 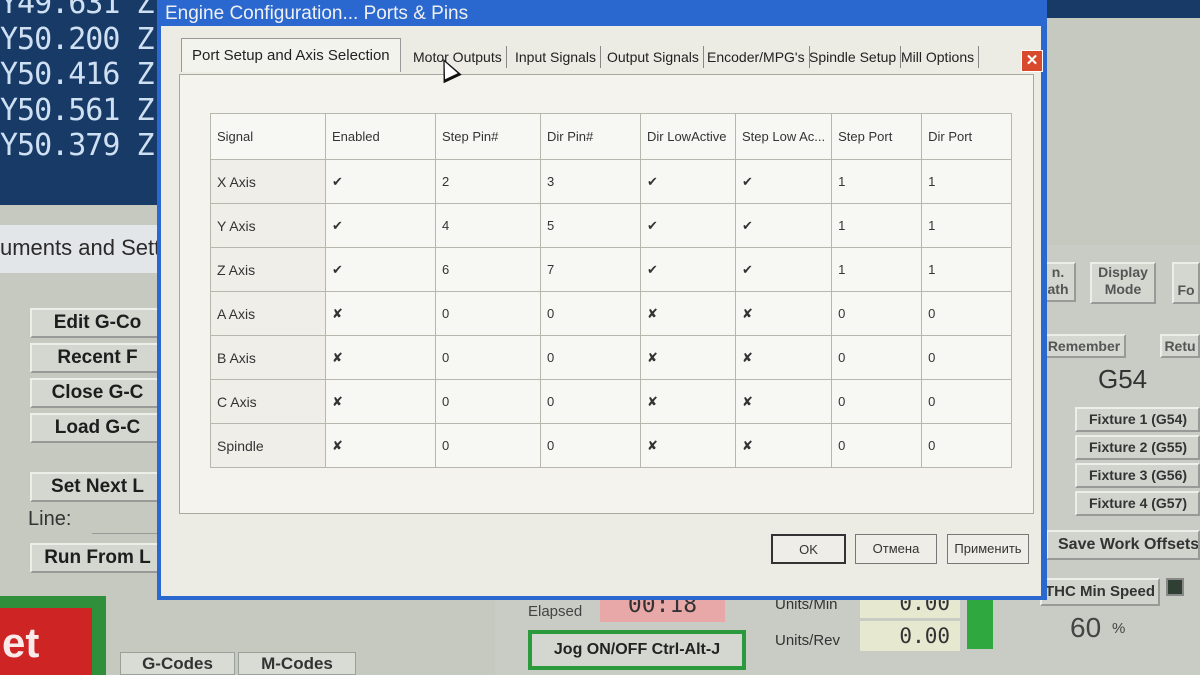 I want to click on display-mode-button: Display Mode, so click(x=1123, y=283).